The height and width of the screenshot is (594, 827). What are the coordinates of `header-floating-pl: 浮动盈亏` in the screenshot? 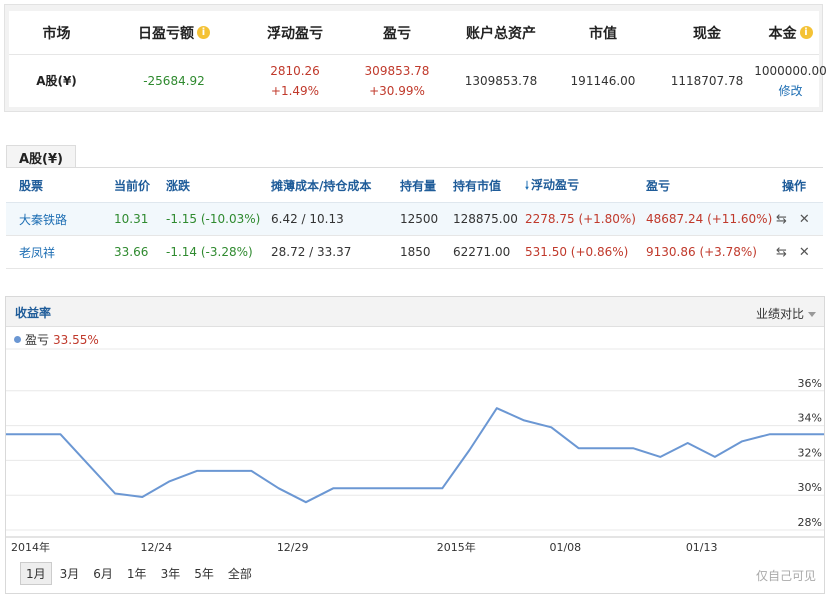 It's located at (295, 33).